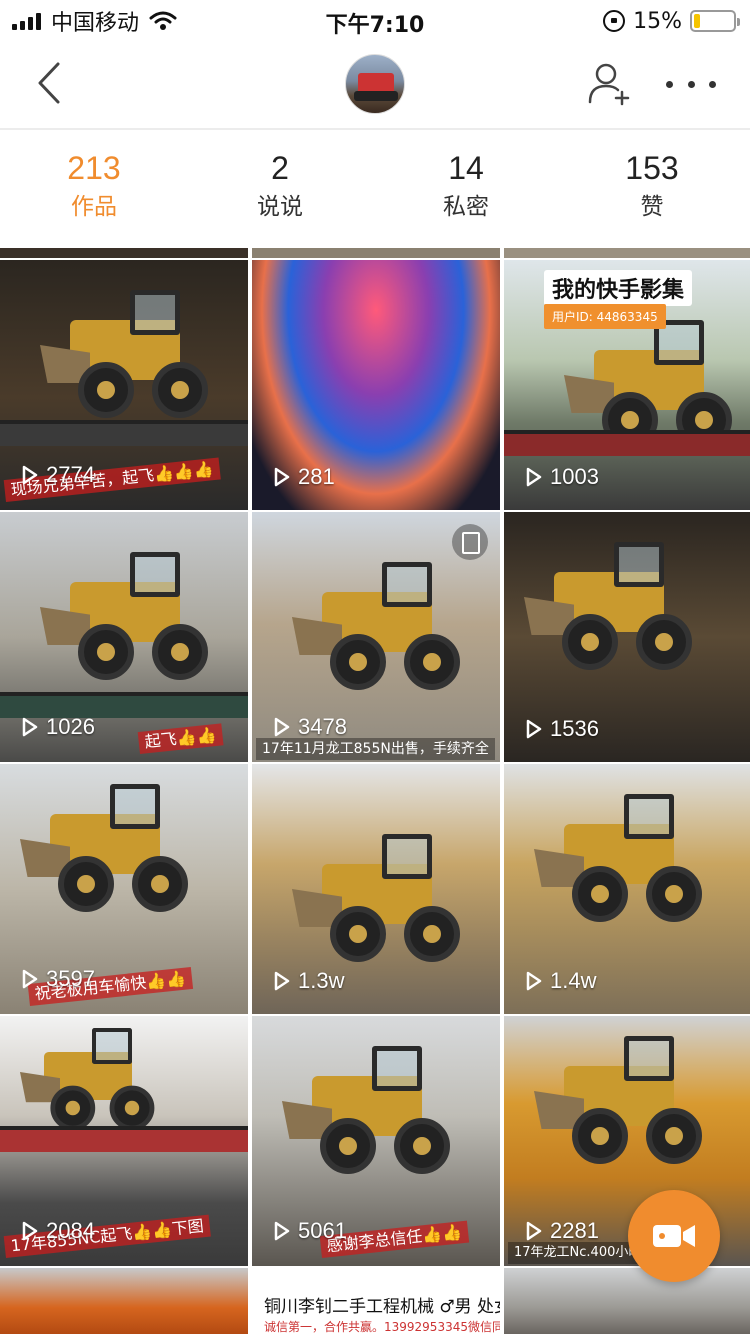 This screenshot has width=750, height=1334. I want to click on video-tile: 281, so click(376, 385).